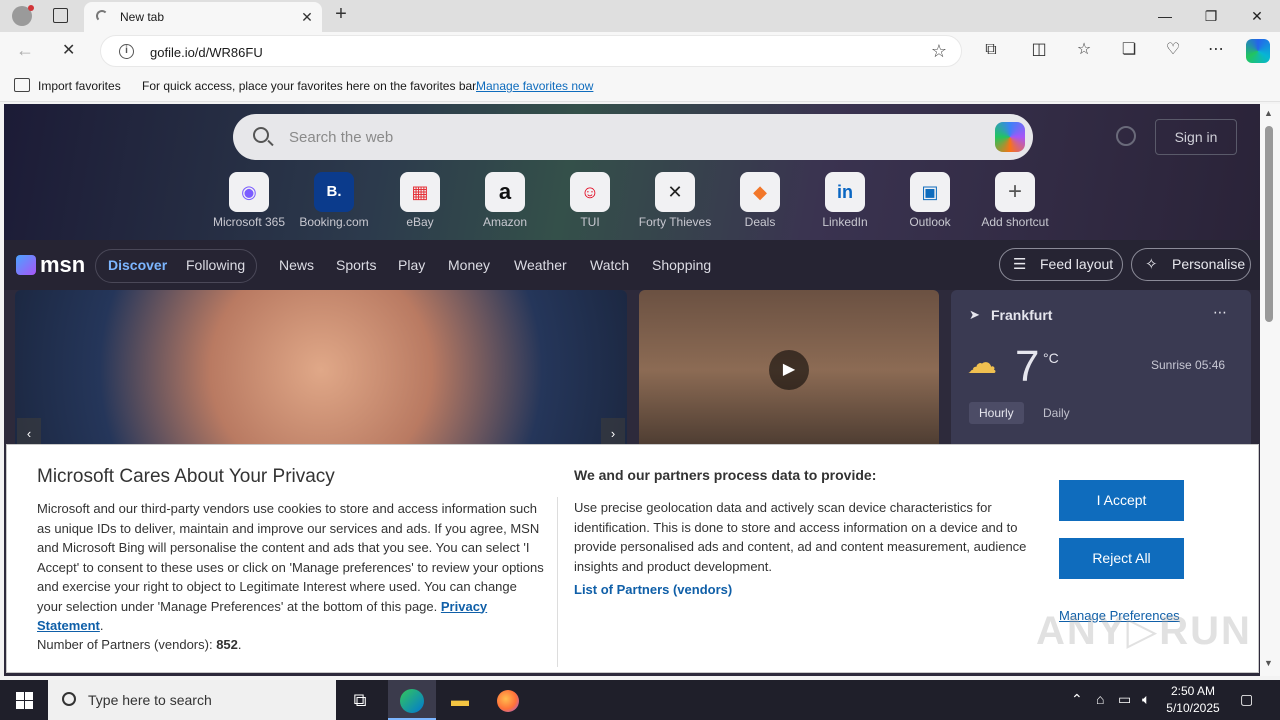 The image size is (1280, 720). I want to click on sliders-icon: ☰, so click(1020, 264).